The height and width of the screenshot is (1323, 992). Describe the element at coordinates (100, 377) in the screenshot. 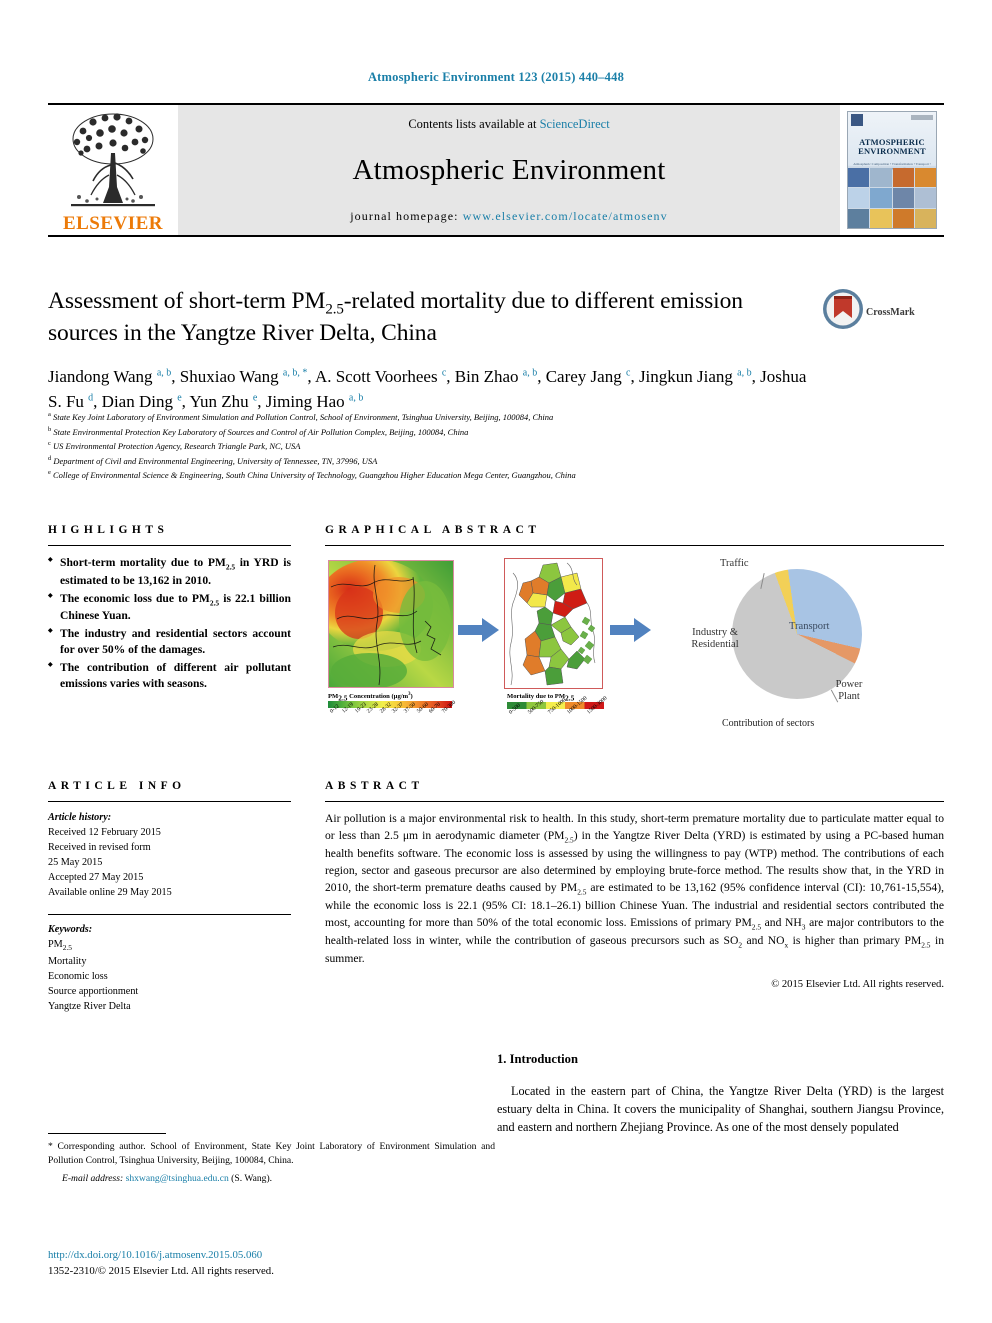

I see `author-name: Jiandong Wang` at that location.